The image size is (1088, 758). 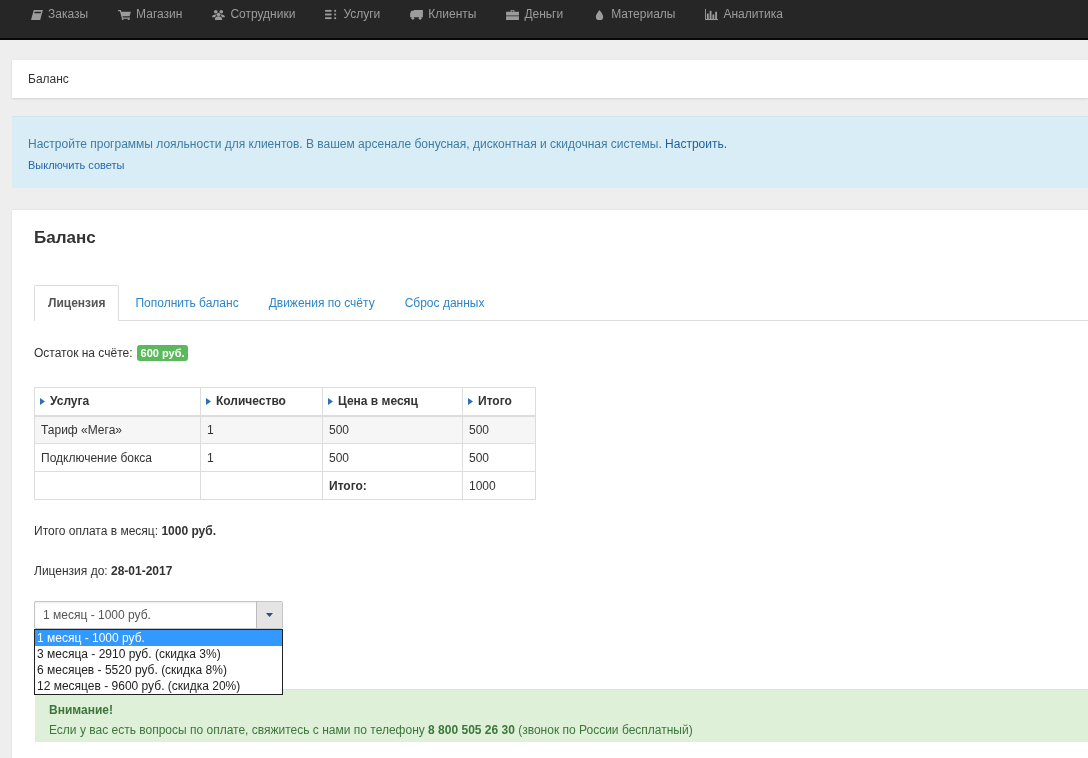 What do you see at coordinates (371, 730) in the screenshot?
I see `notice-text: Если у вас есть вопросы по оплате, свяжитесь с нами по телефону 8 800 505 26 30 (звонок по России бесплатный)` at bounding box center [371, 730].